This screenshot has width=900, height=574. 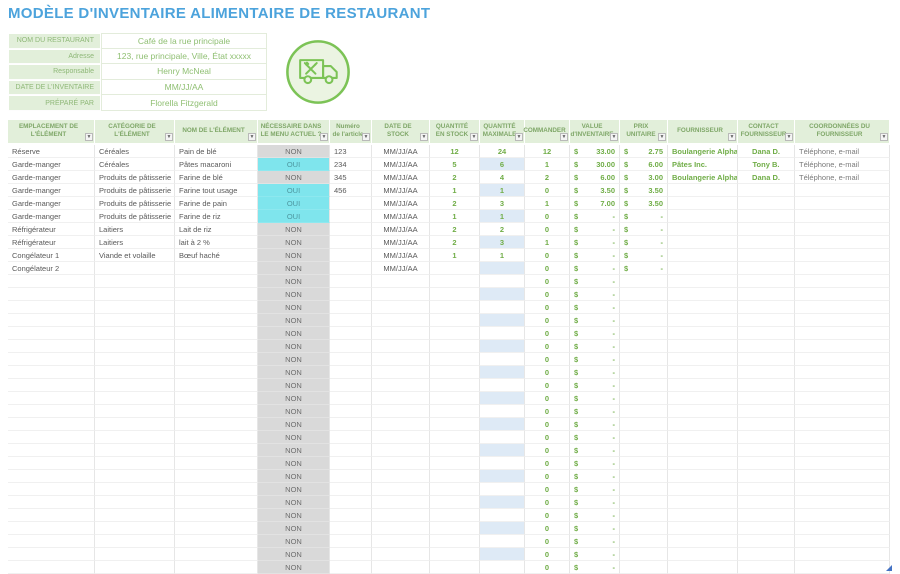 What do you see at coordinates (766, 151) in the screenshot?
I see `cell-contact: Dana D.` at bounding box center [766, 151].